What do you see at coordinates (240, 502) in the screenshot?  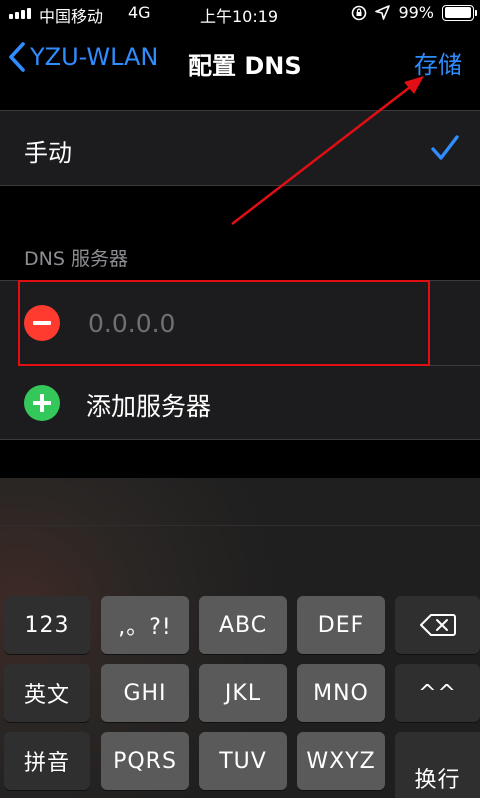 I see `suggestion-bar` at bounding box center [240, 502].